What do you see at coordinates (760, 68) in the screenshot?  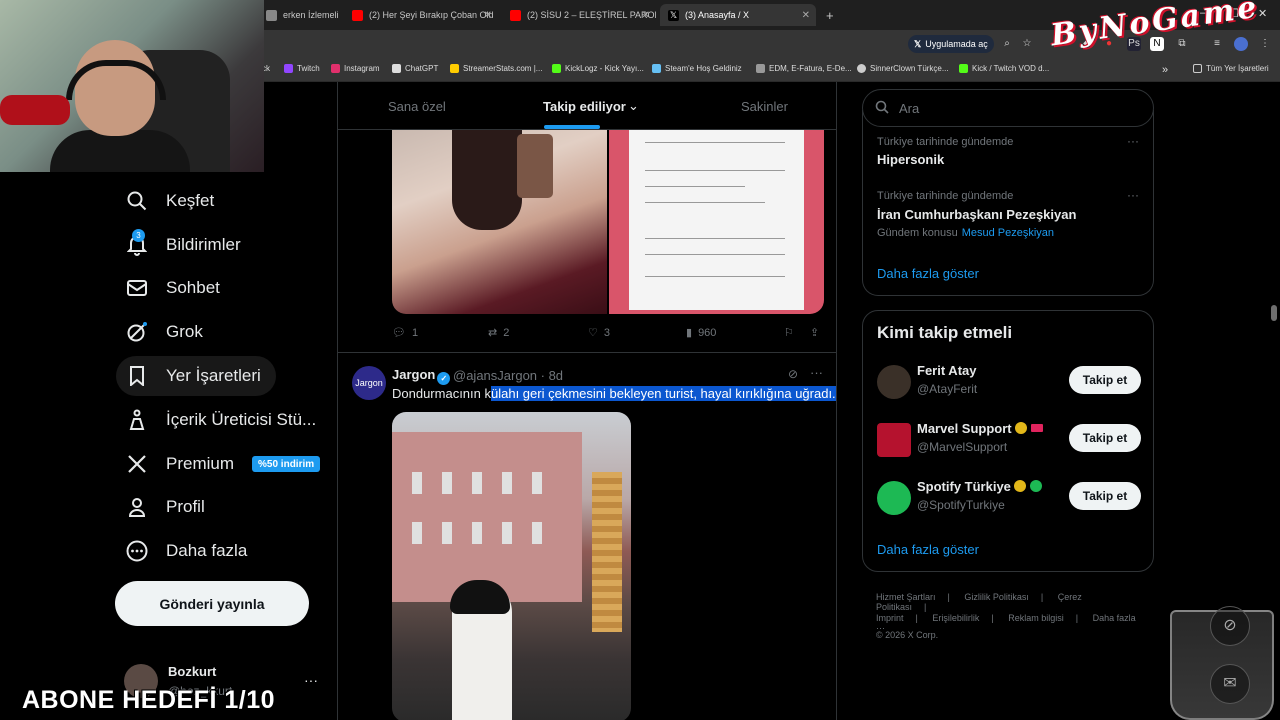 I see `folder-icon` at bounding box center [760, 68].